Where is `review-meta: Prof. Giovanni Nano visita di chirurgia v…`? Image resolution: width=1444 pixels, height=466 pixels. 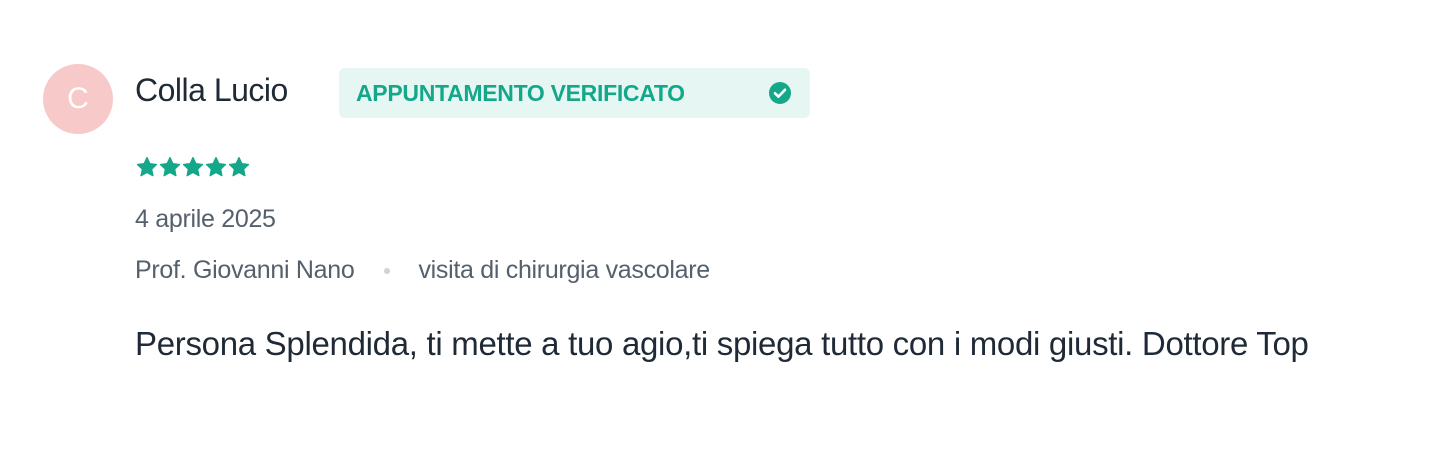
review-meta: Prof. Giovanni Nano visita di chirurgia v… is located at coordinates (422, 270).